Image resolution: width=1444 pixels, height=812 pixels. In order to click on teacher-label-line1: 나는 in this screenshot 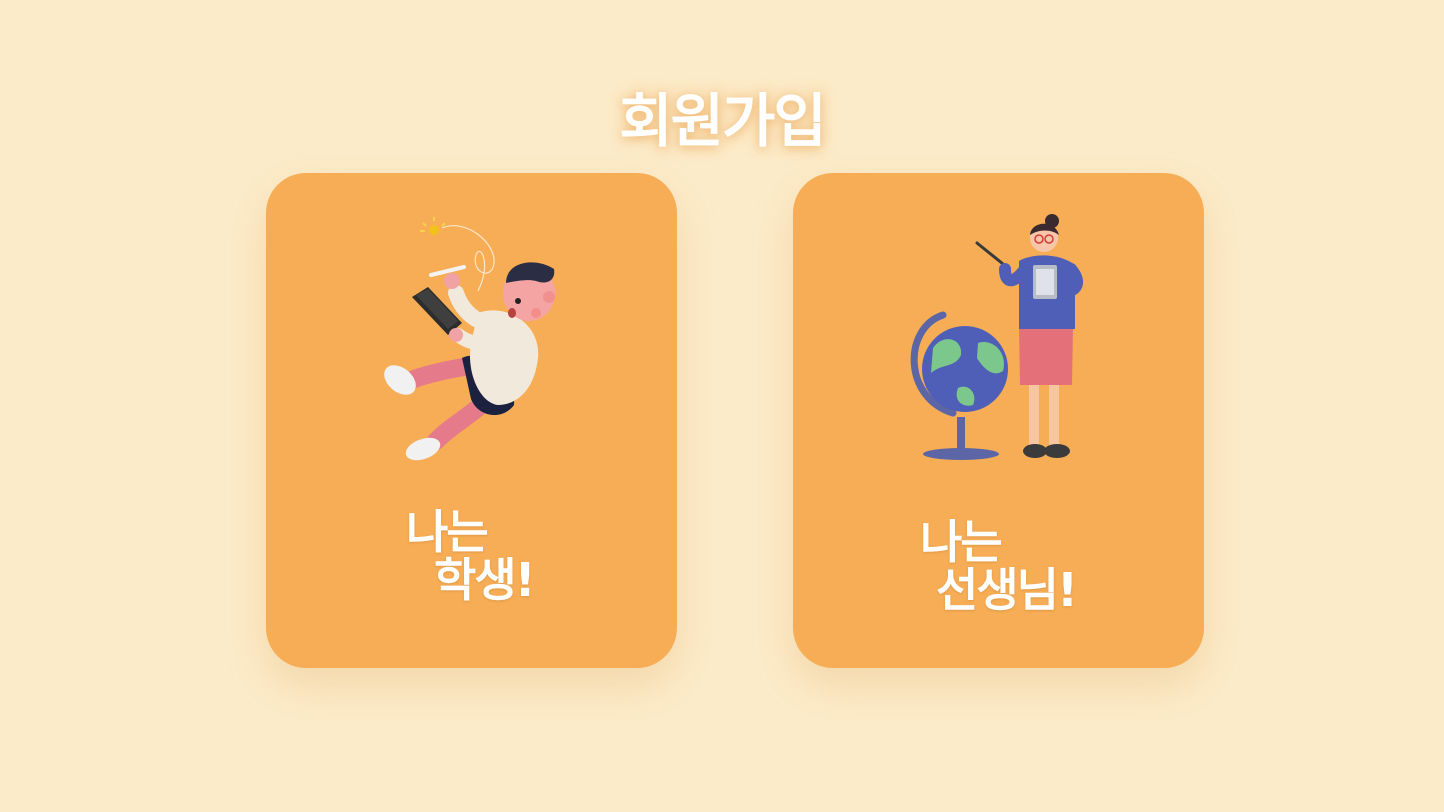, I will do `click(961, 542)`.